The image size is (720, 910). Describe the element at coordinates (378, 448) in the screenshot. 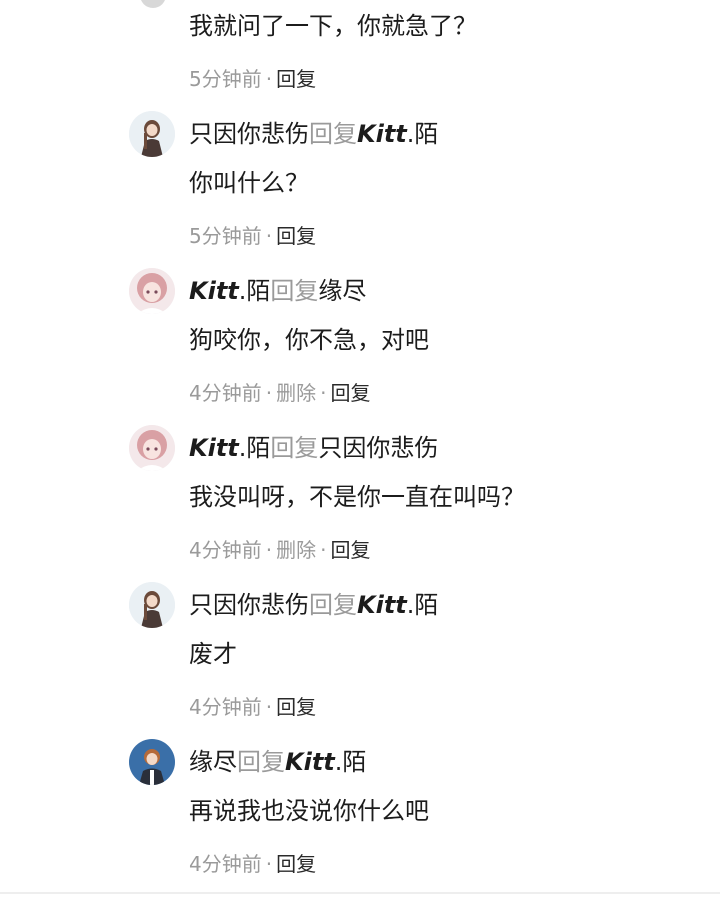

I see `target-name: 只因你悲伤` at that location.